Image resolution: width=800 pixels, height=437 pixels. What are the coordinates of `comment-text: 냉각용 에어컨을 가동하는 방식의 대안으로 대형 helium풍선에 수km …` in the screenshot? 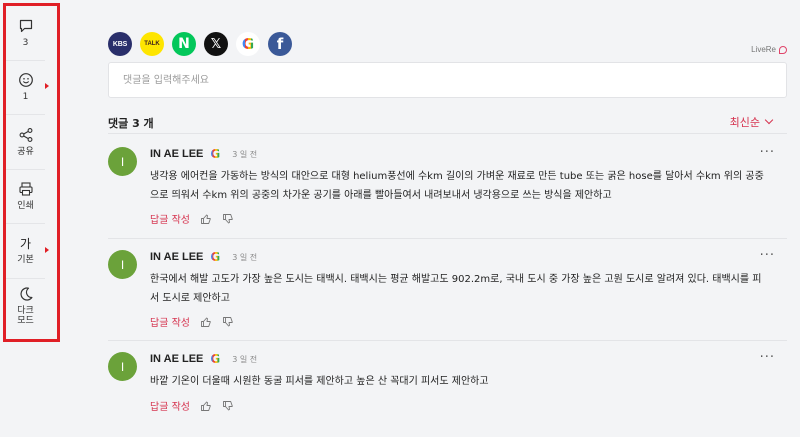 It's located at (457, 186).